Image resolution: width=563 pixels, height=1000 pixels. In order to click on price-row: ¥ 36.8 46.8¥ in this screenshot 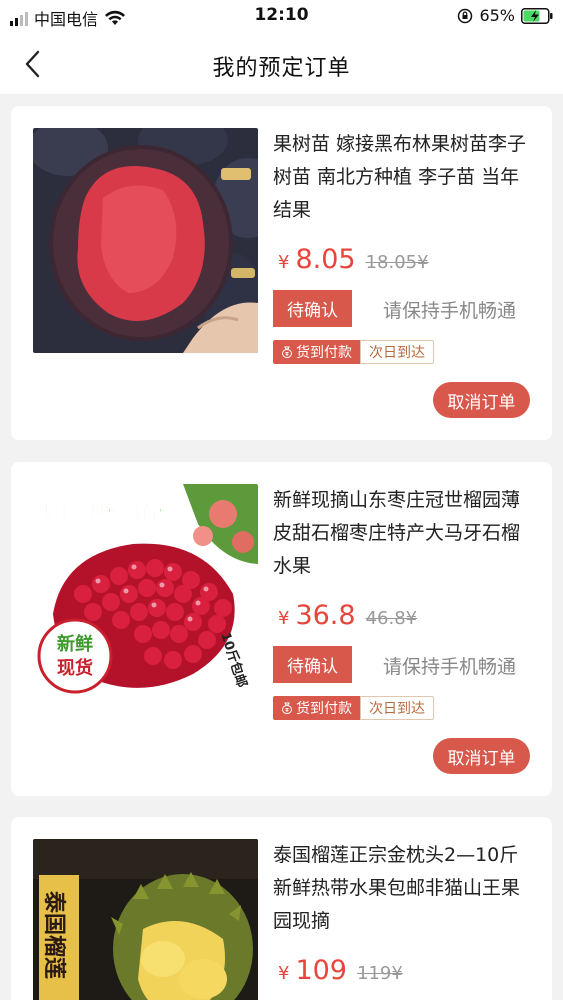, I will do `click(347, 615)`.